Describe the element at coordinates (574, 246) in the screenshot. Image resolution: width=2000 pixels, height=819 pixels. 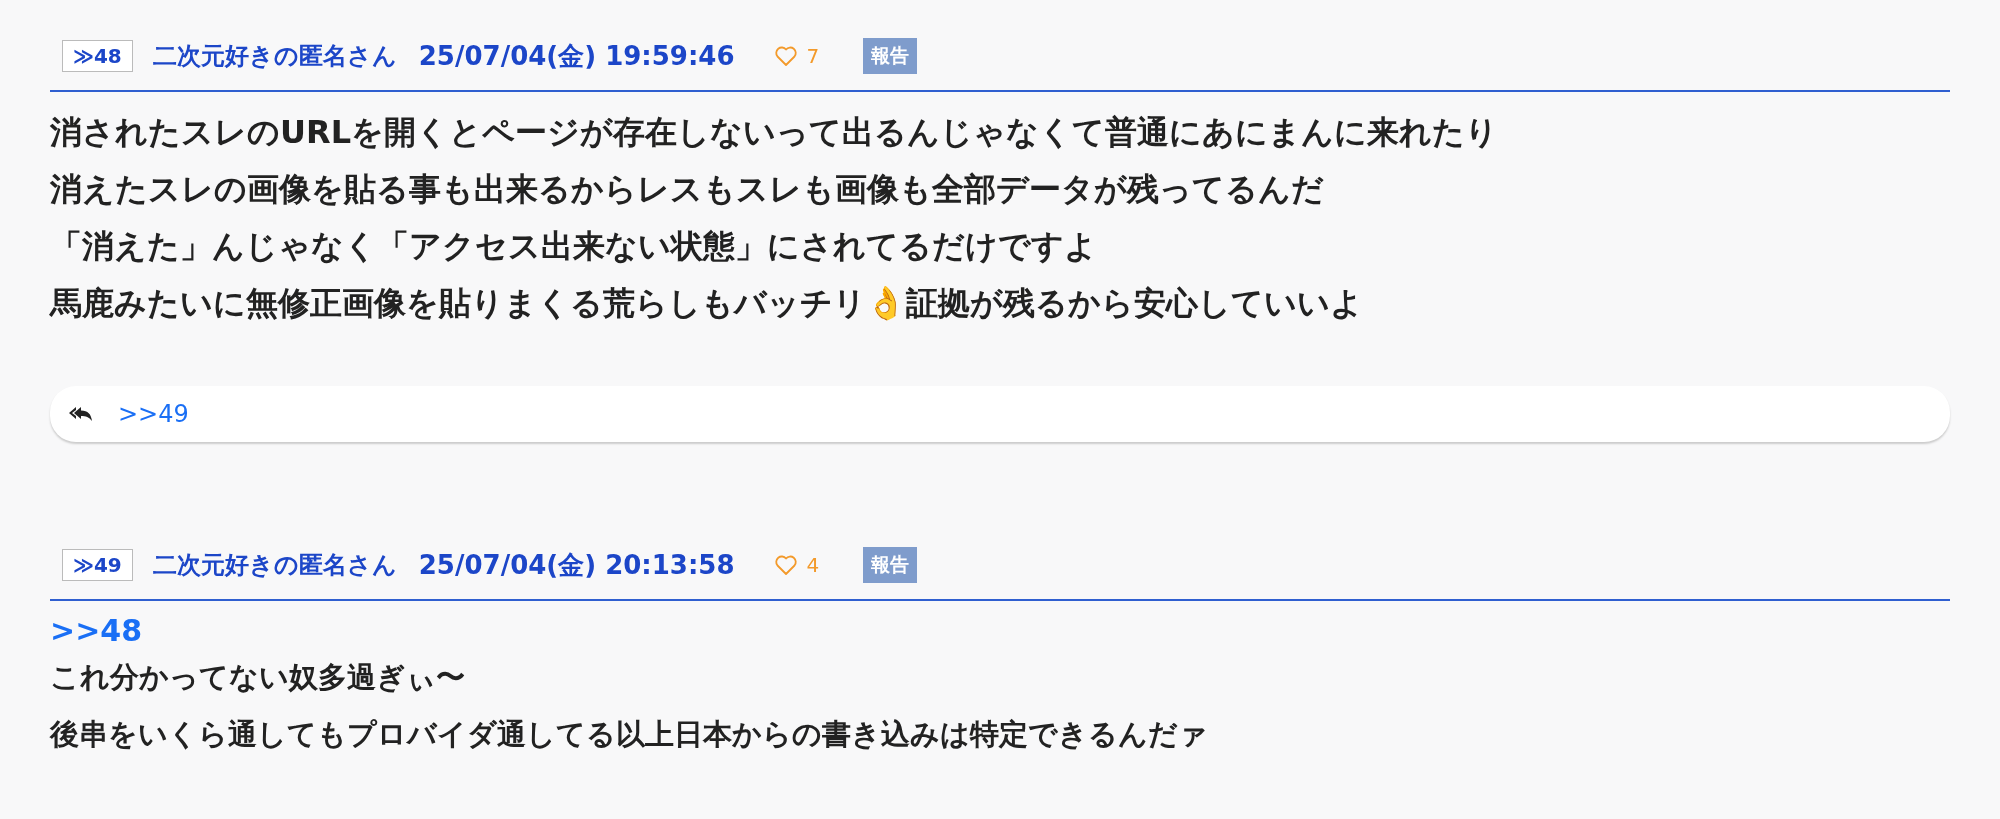
I see `post-text: 「消えた」んじゃなく「アクセス出来ない状態」にされてるだけですよ` at that location.